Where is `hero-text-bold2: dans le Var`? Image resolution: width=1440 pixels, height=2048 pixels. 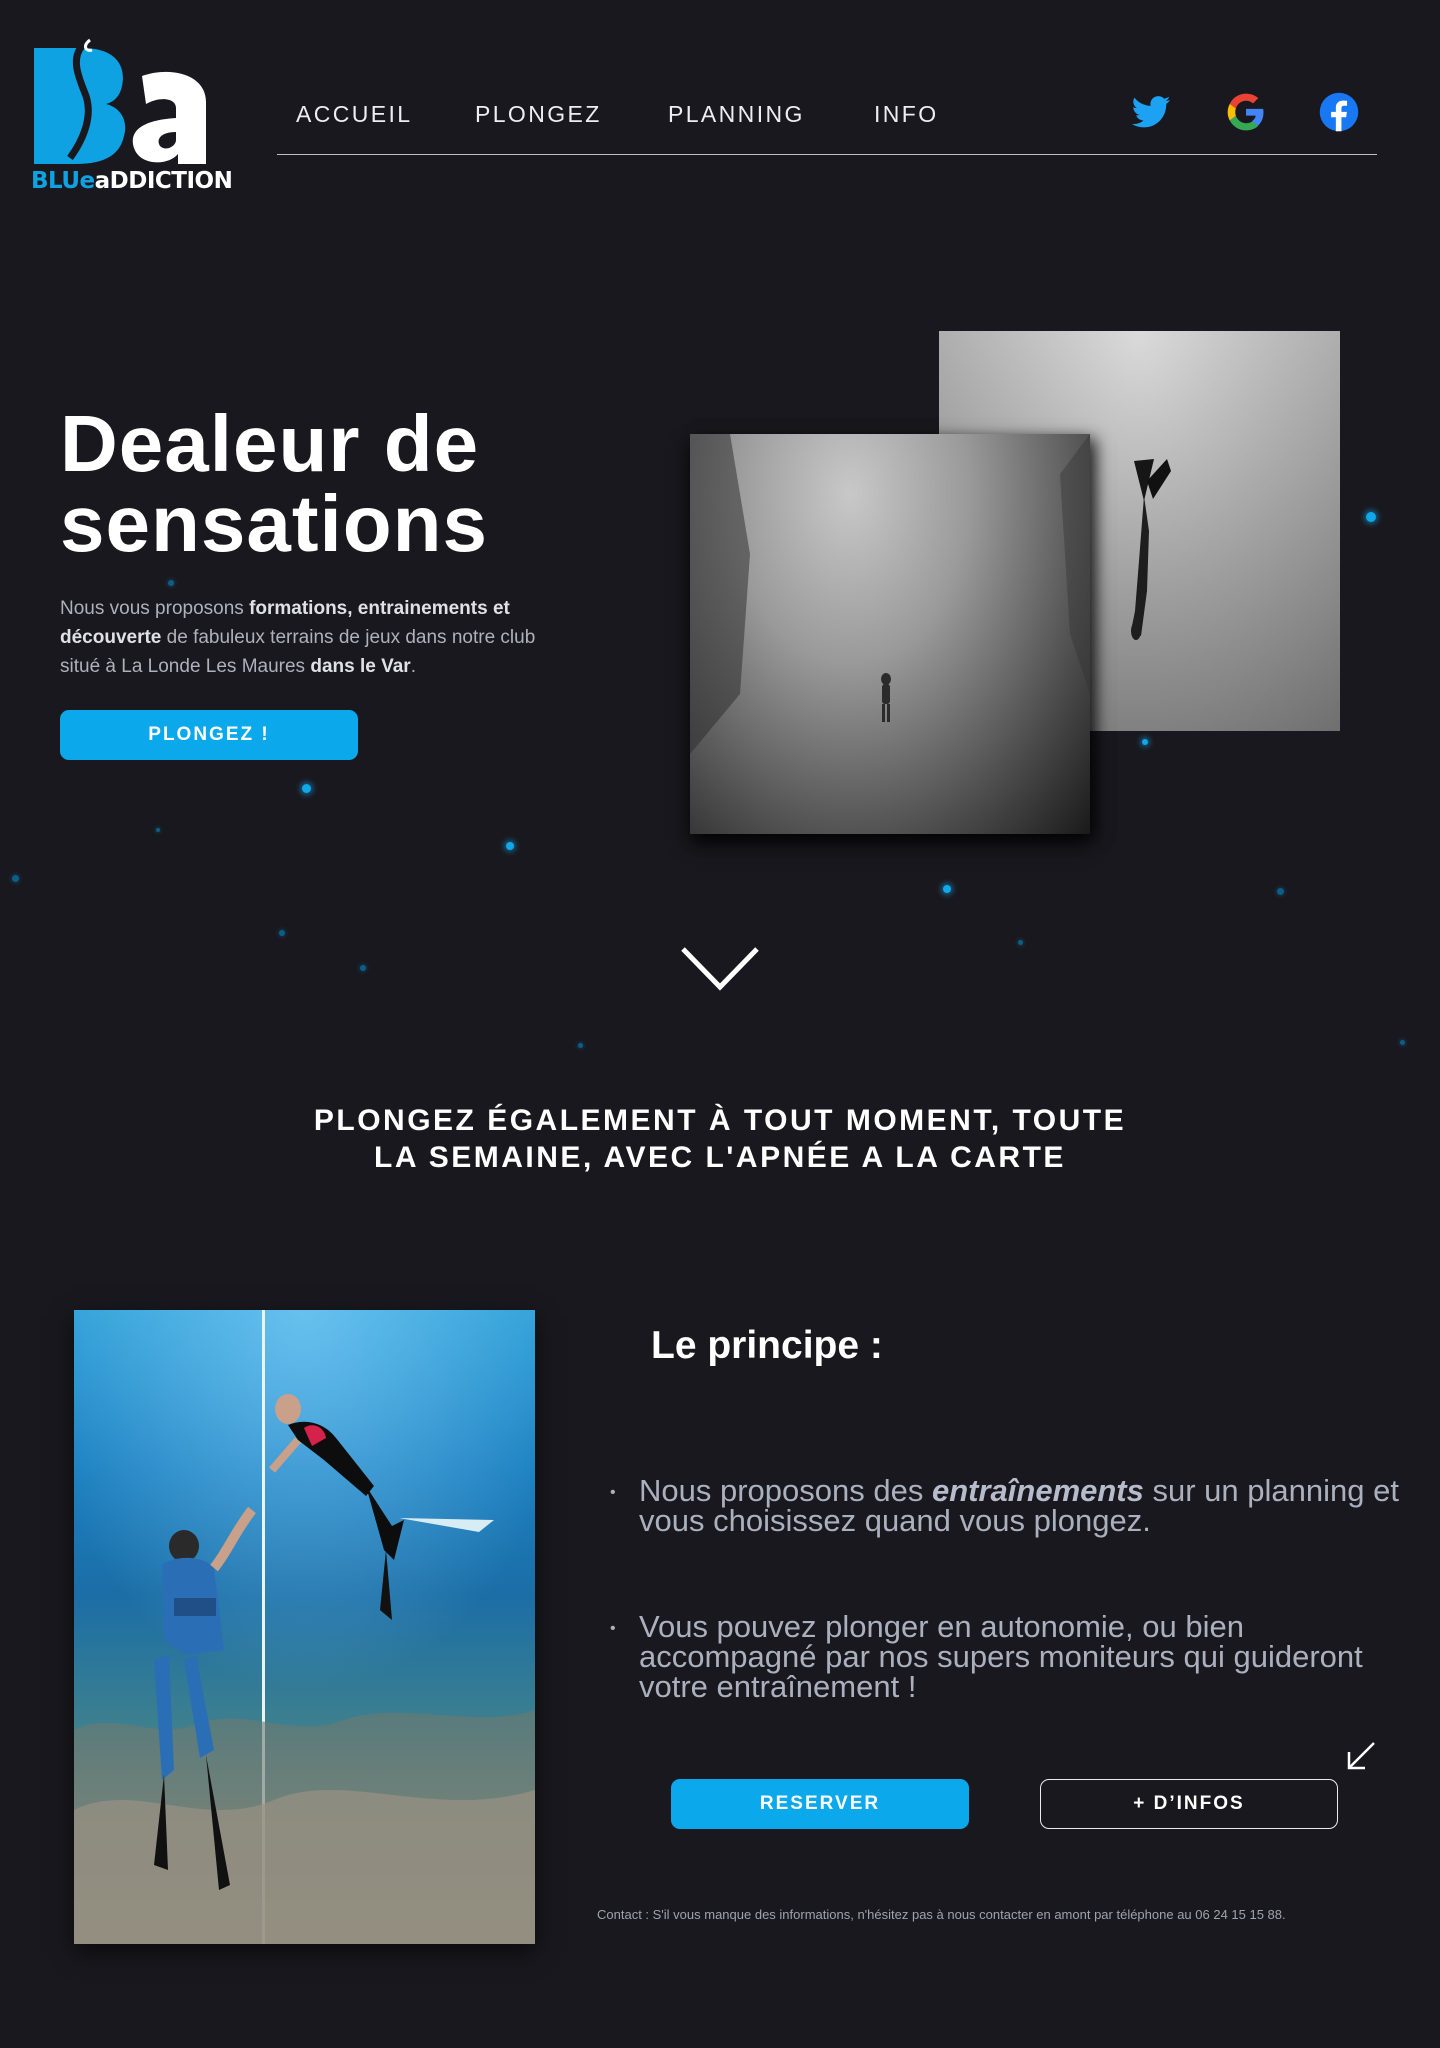 hero-text-bold2: dans le Var is located at coordinates (360, 666).